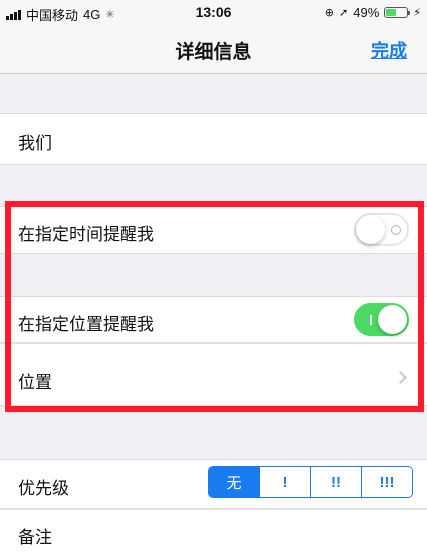  Describe the element at coordinates (417, 13) in the screenshot. I see `charging-bolt-icon: ⚡` at that location.